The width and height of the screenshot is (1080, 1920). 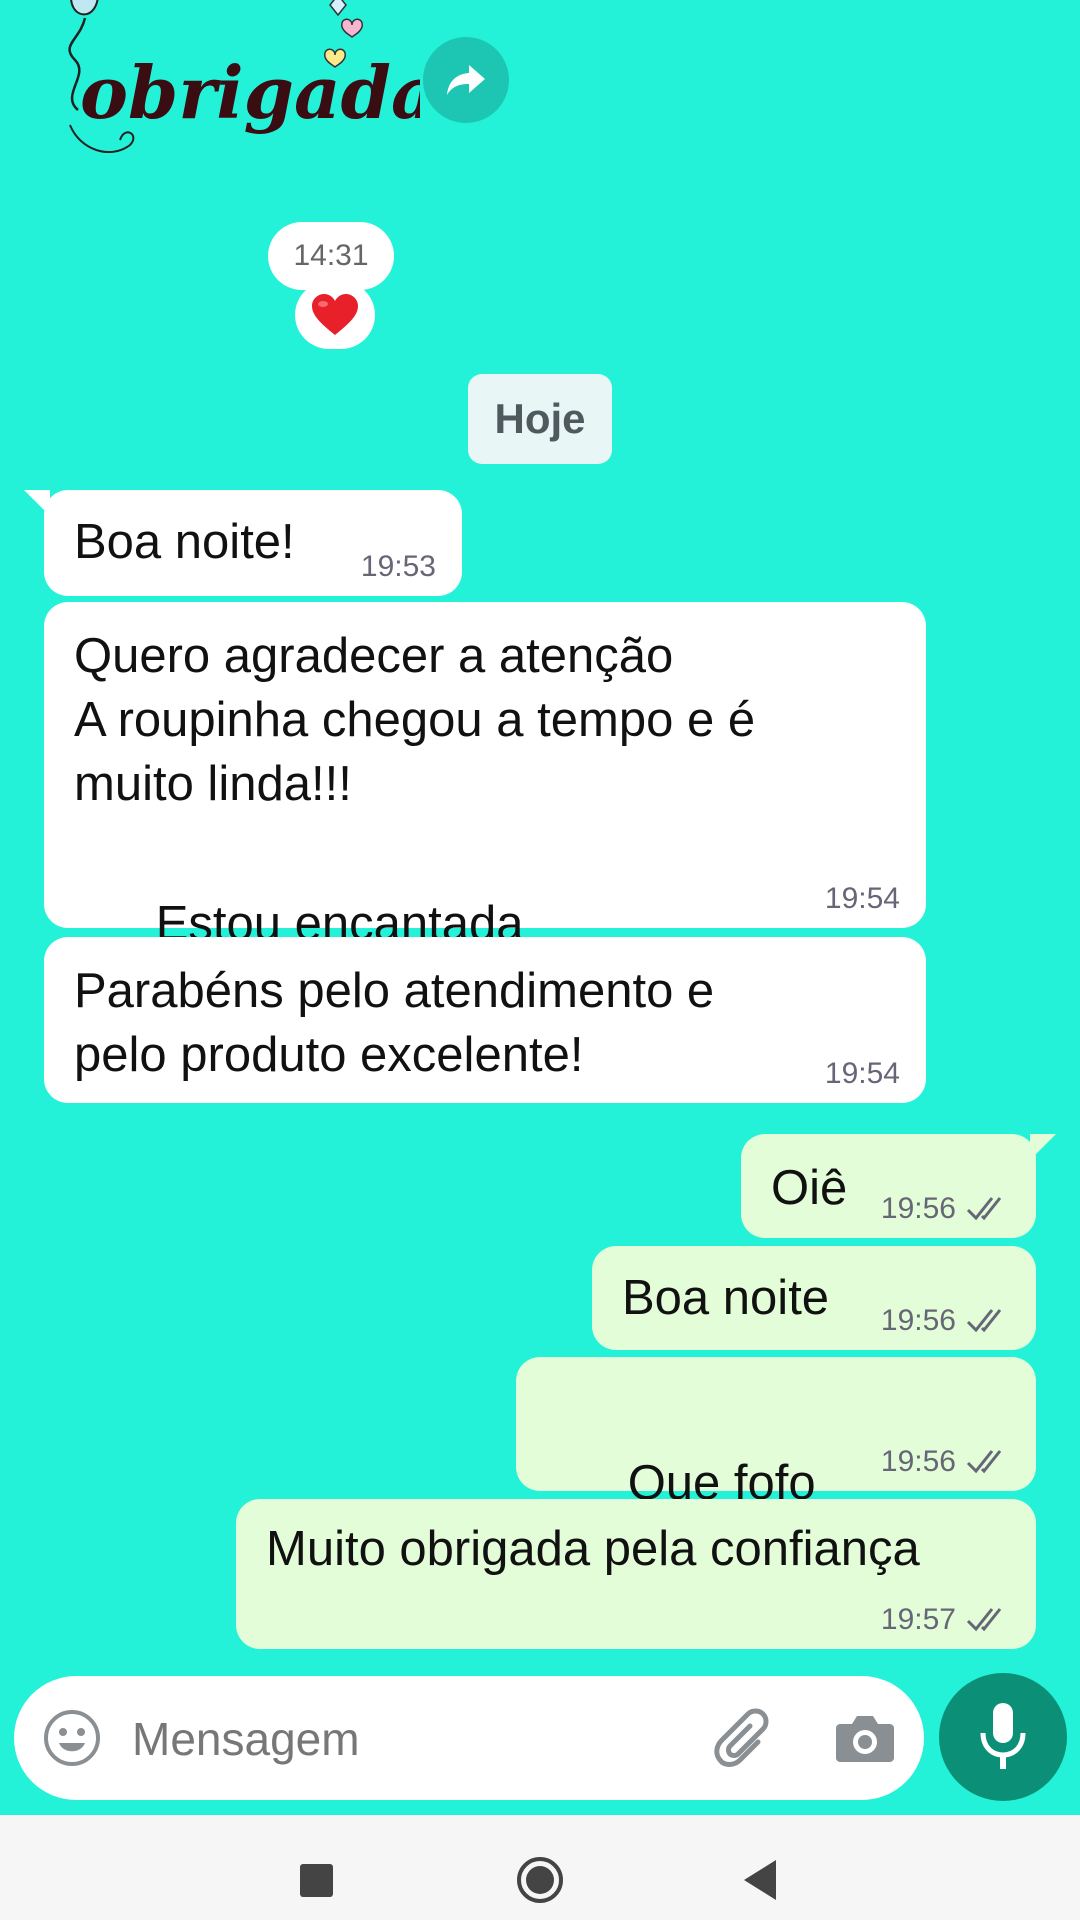 I want to click on message-bubble-incoming: Boa noite! 19:53, so click(x=243, y=543).